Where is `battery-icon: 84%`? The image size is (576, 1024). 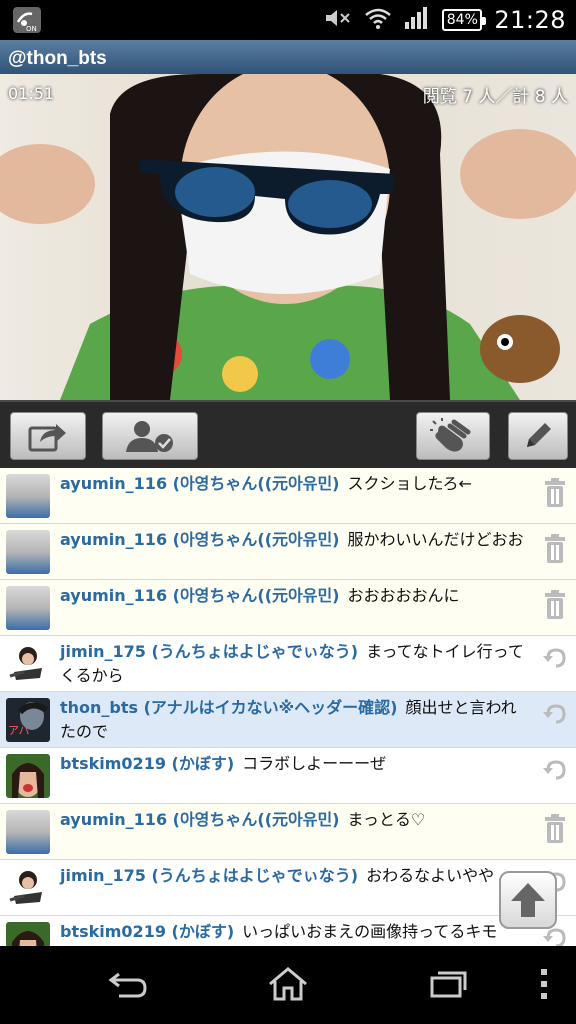
battery-icon: 84% is located at coordinates (464, 20).